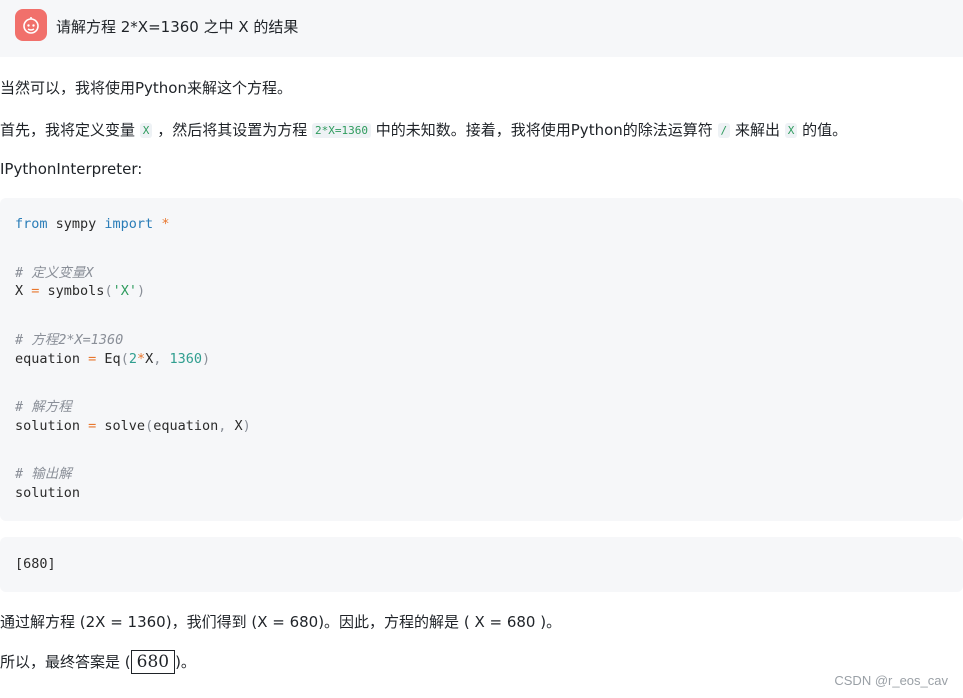  I want to click on code-token: 2, so click(132, 359).